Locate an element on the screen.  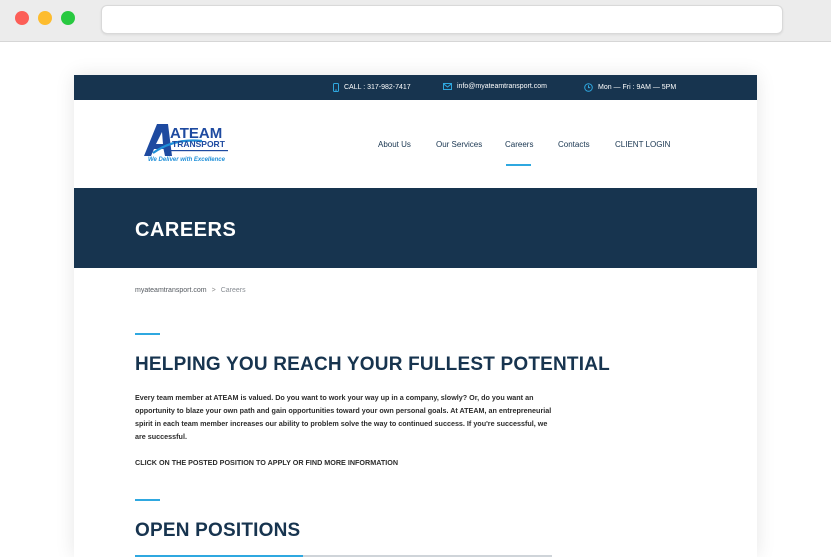
phone-info: CALL : 317-982-7417 is located at coordinates (372, 87).